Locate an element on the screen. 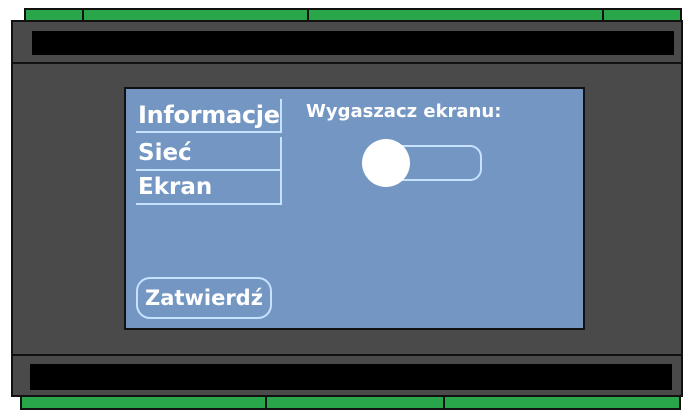  screen-saver-label: Wygaszacz ekranu: is located at coordinates (404, 111).